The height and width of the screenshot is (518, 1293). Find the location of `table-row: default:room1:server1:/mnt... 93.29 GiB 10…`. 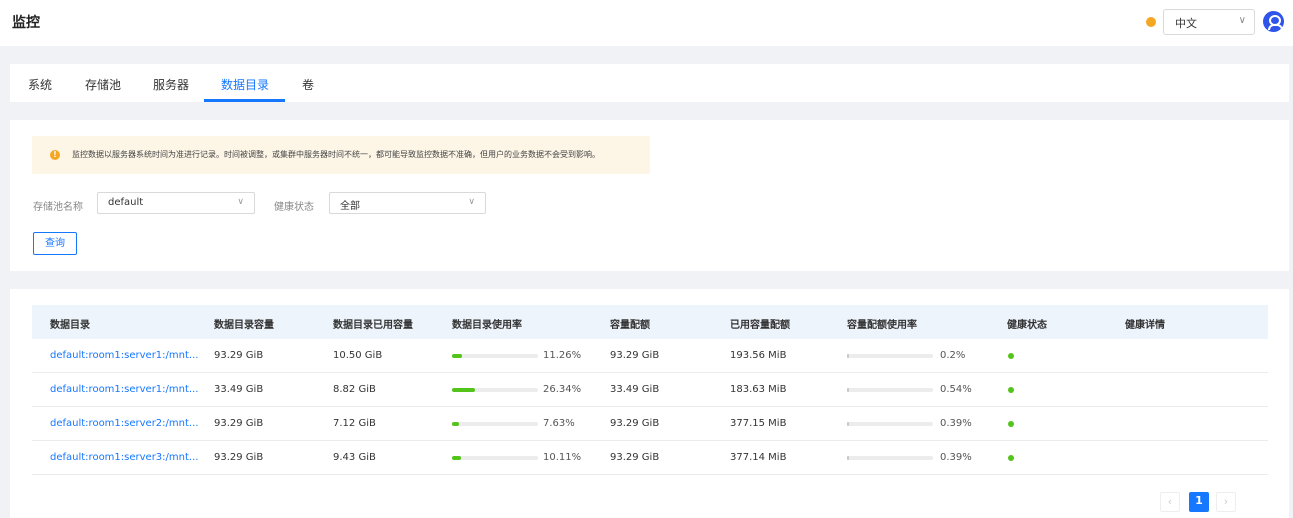

table-row: default:room1:server1:/mnt... 93.29 GiB 10… is located at coordinates (650, 356).